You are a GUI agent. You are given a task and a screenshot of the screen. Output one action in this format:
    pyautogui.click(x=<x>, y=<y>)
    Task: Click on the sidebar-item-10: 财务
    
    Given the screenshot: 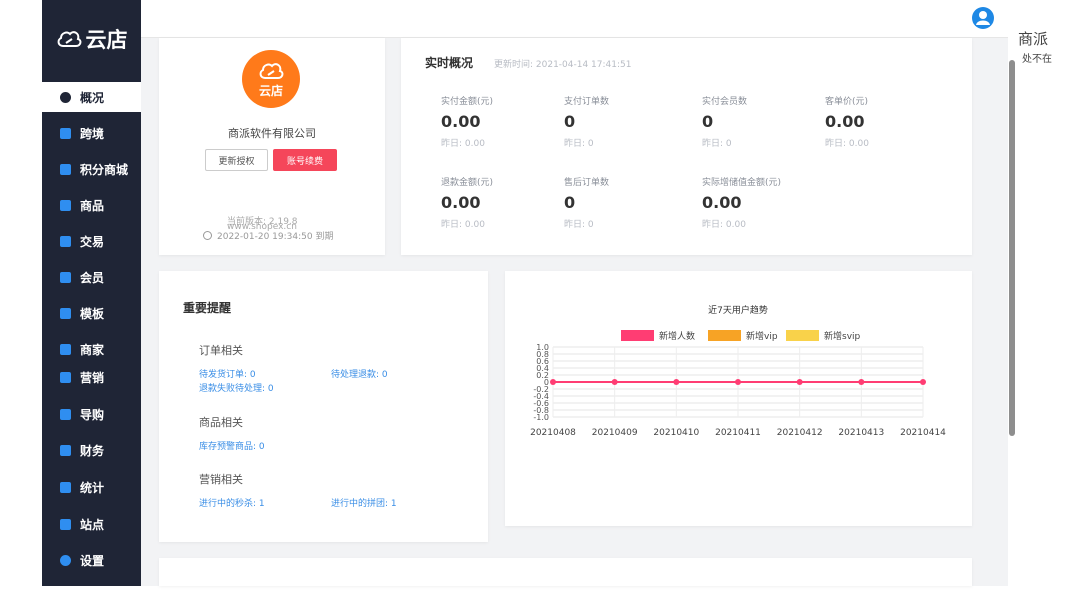 What is the action you would take?
    pyautogui.click(x=91, y=450)
    